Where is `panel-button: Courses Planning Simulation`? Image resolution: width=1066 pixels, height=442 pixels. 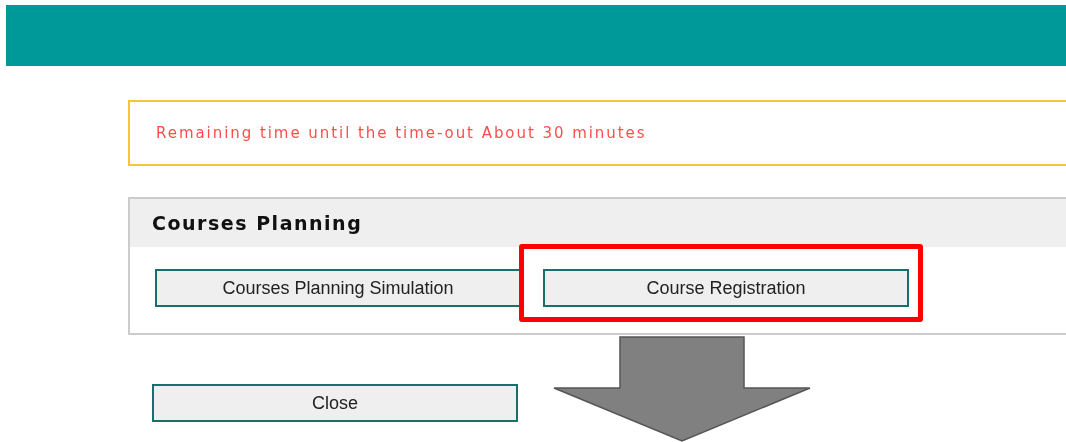
panel-button: Courses Planning Simulation is located at coordinates (338, 288).